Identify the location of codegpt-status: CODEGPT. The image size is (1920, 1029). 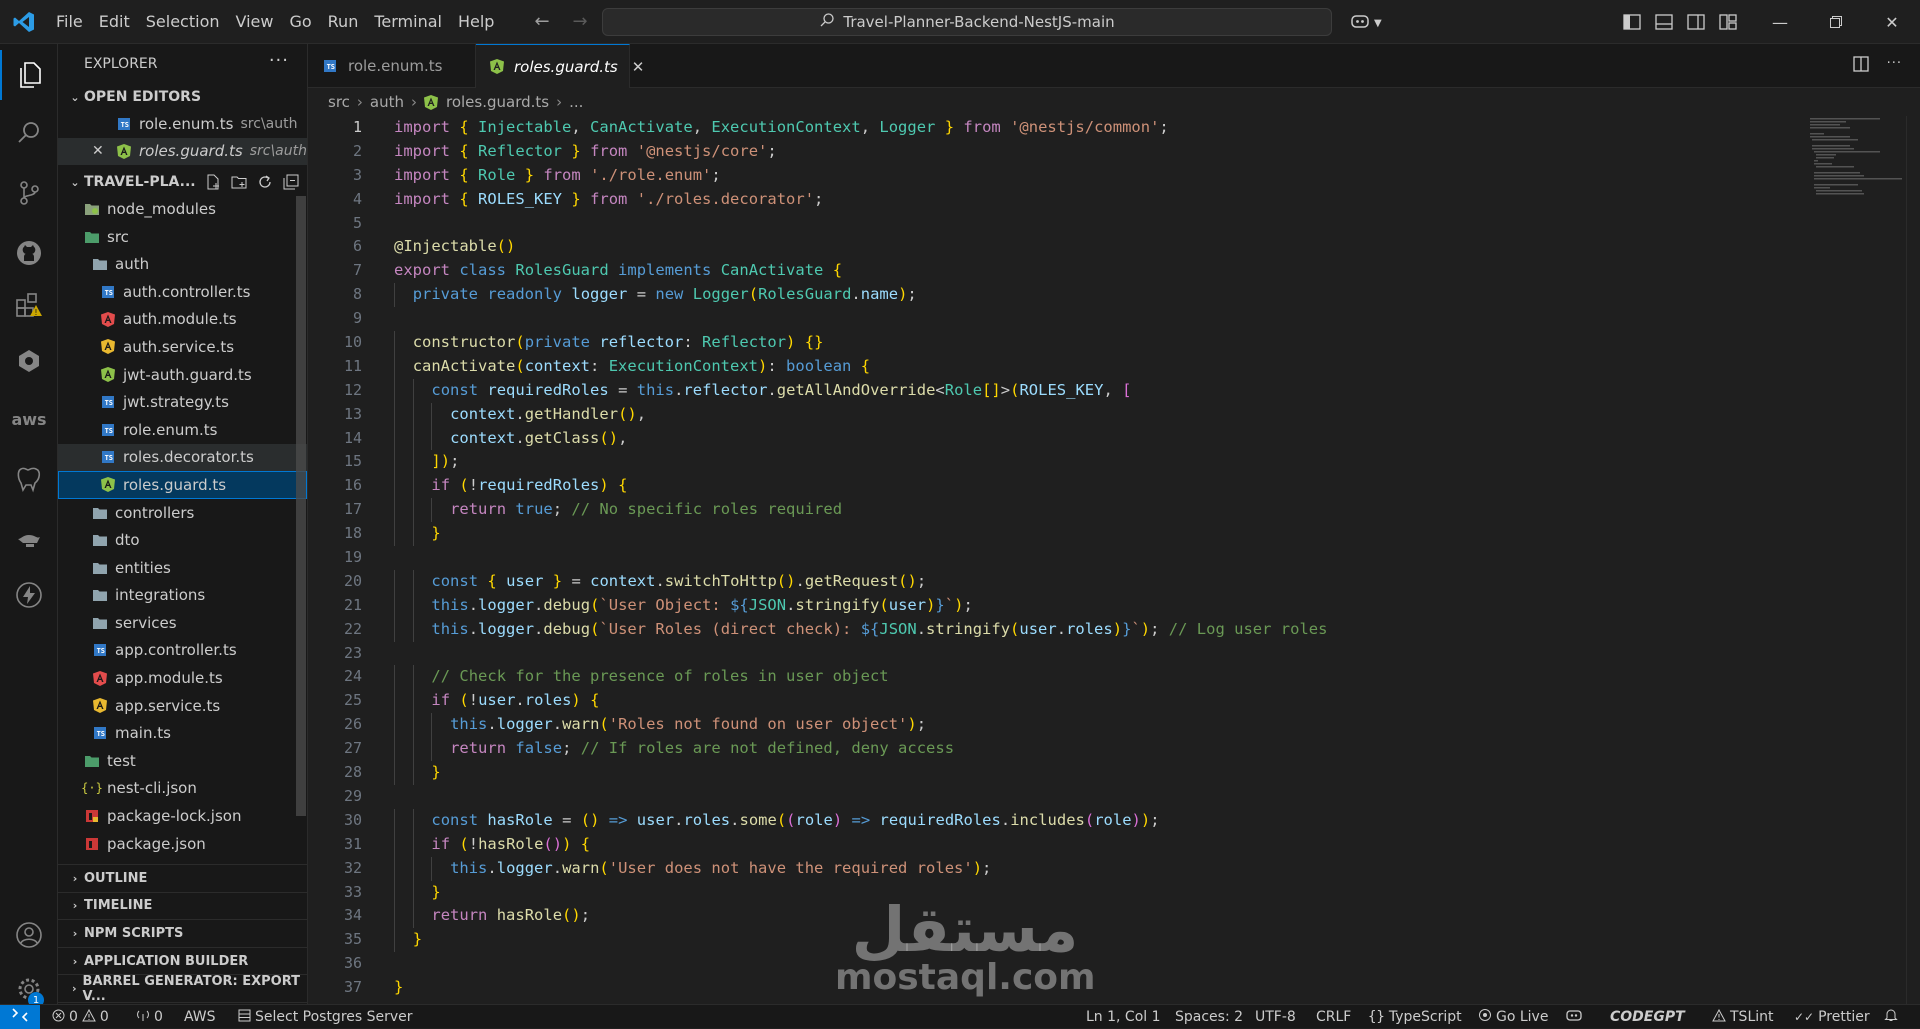
(1647, 1017).